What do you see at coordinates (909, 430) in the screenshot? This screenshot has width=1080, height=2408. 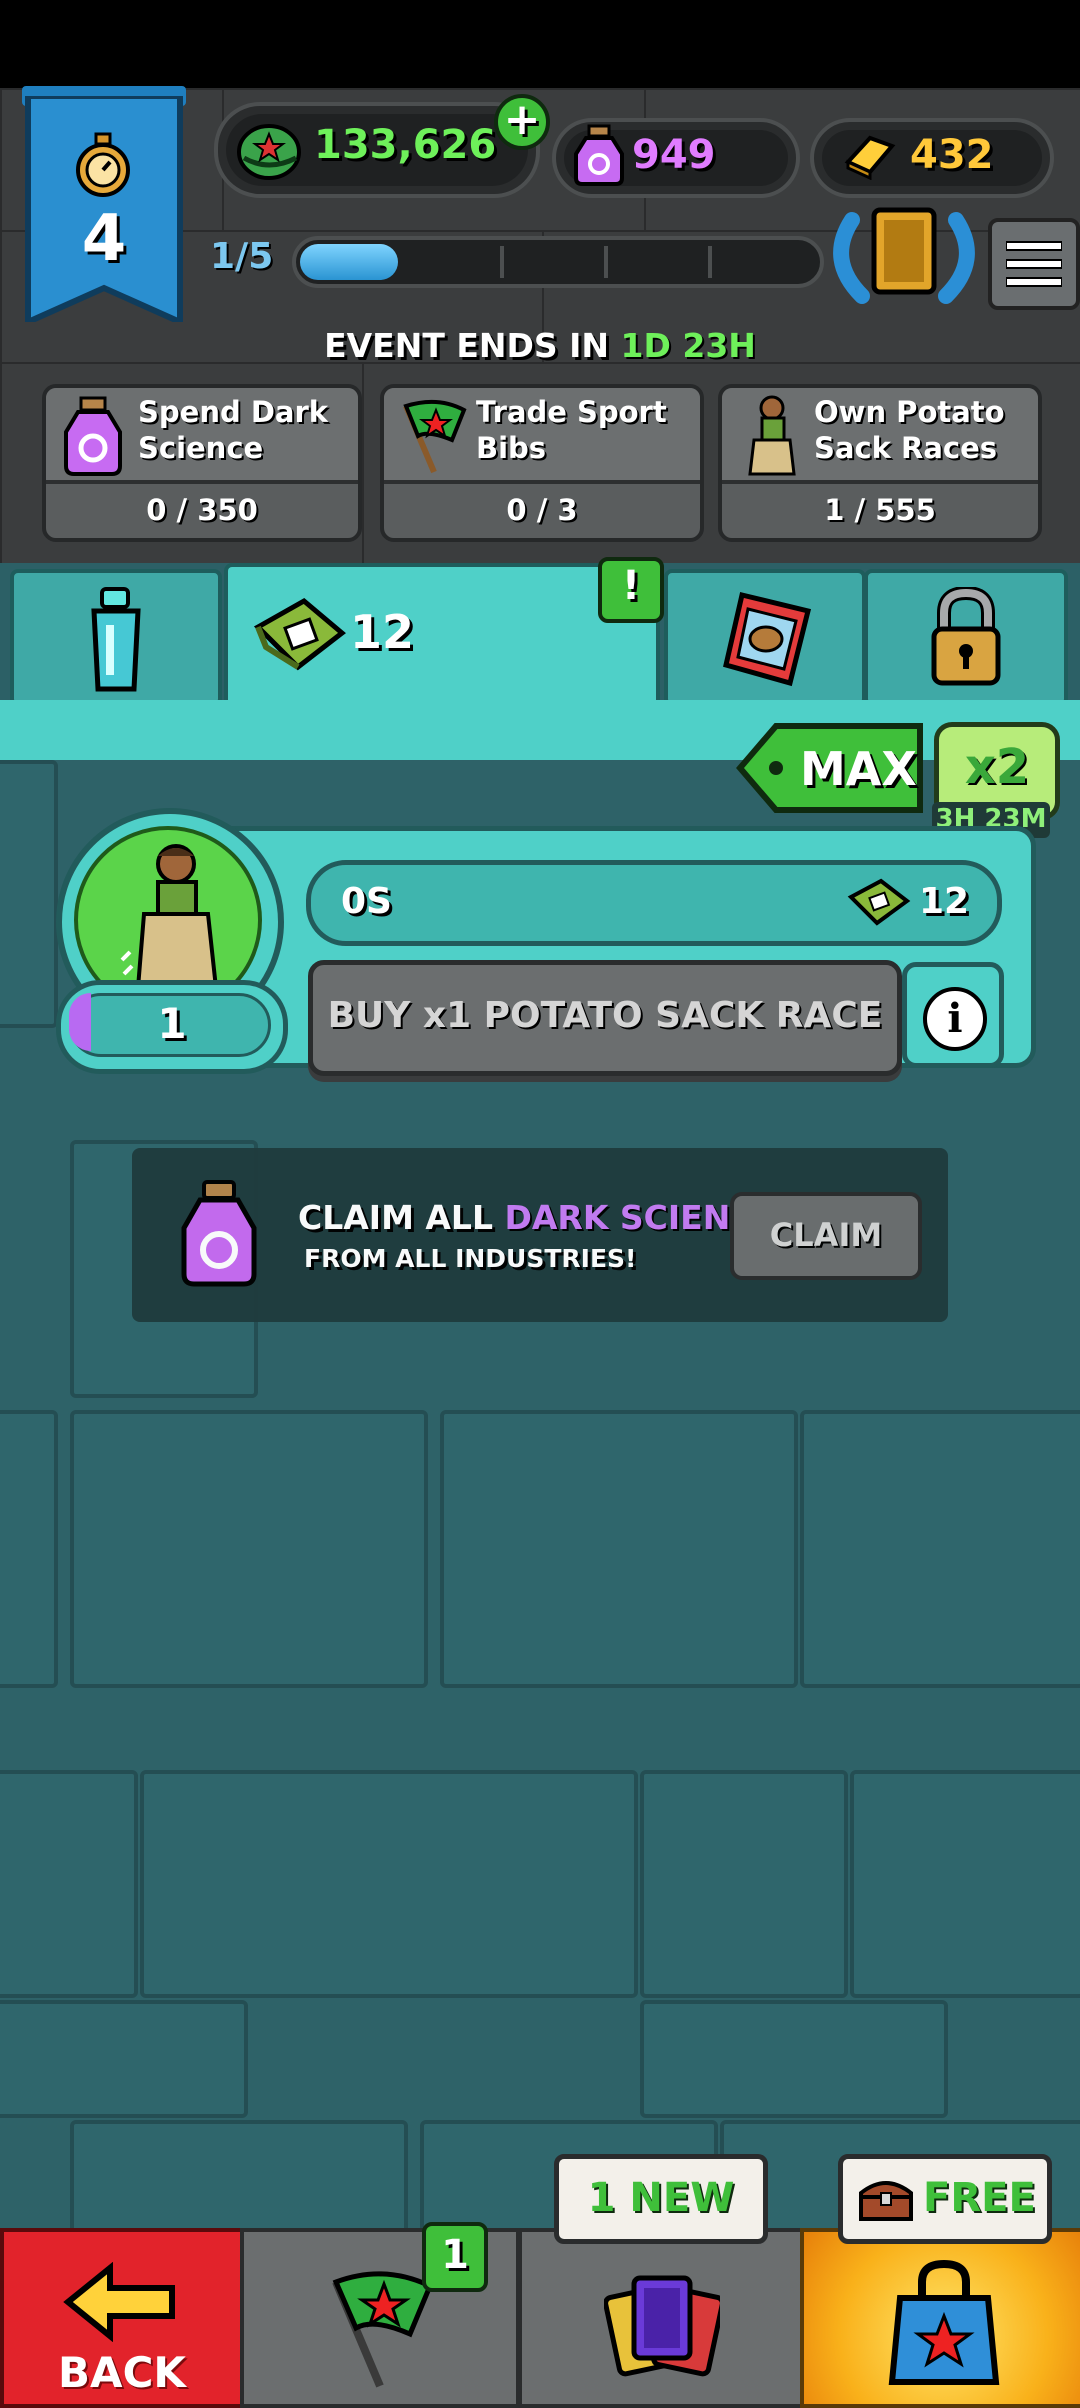 I see `task-label: Own Potato Sack Races` at bounding box center [909, 430].